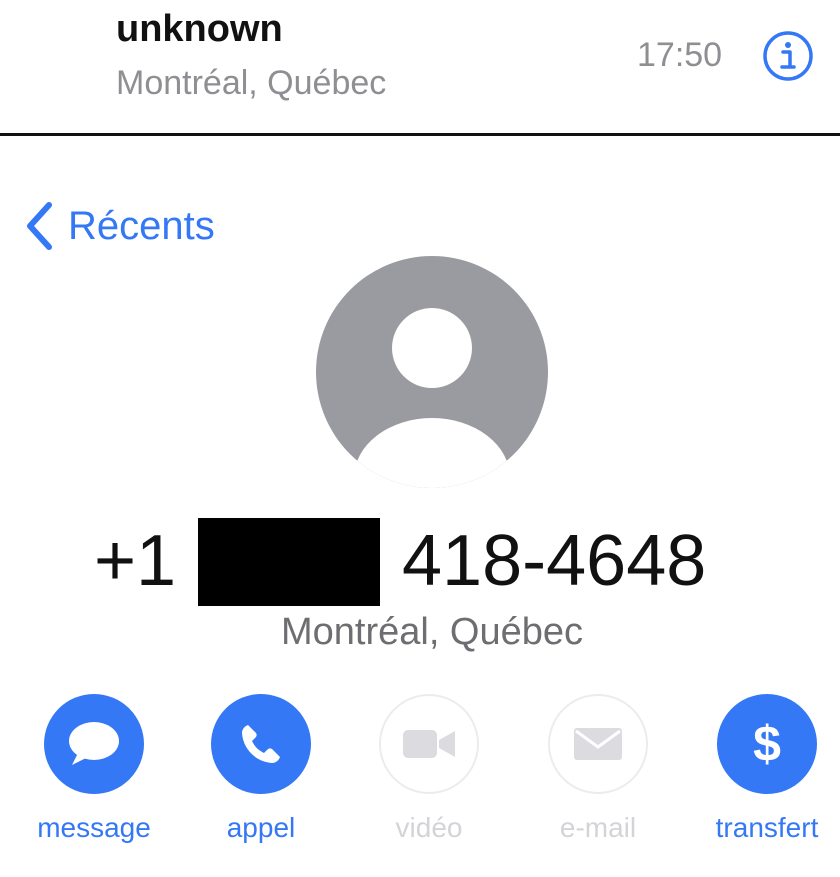 The image size is (840, 877). Describe the element at coordinates (289, 562) in the screenshot. I see `redaction-block` at that location.